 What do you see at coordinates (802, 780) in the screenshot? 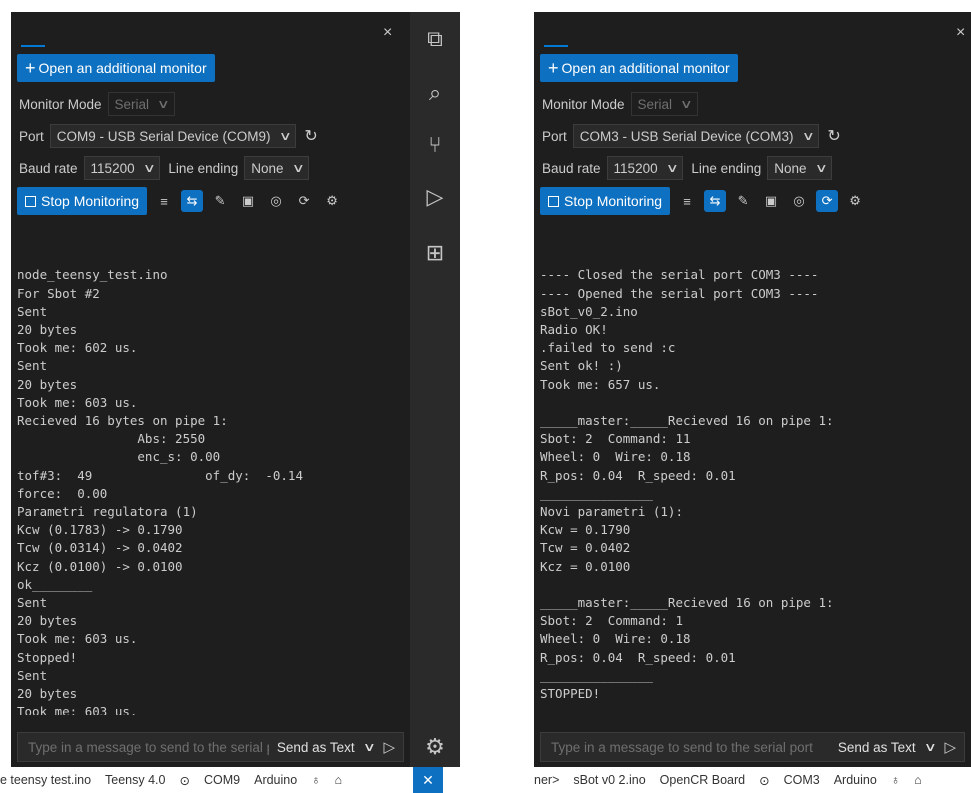
I see `status-port: COM3` at bounding box center [802, 780].